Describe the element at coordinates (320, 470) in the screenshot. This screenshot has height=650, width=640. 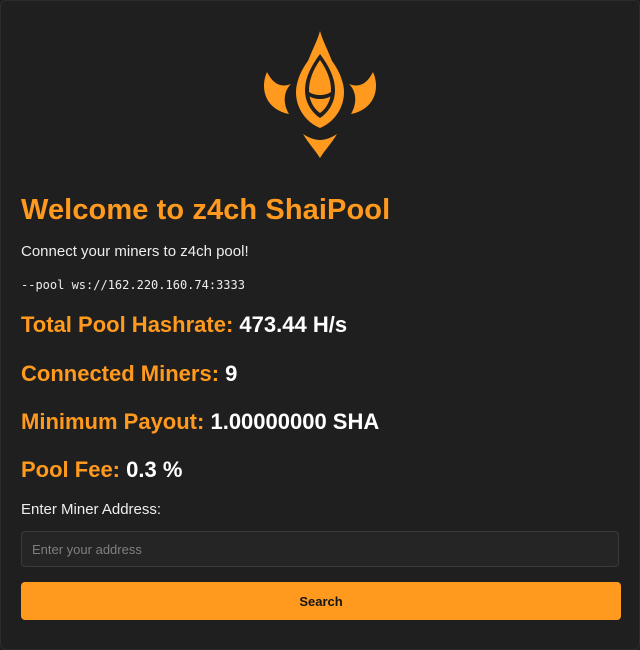
I see `stat-fee: Pool Fee: 0.3 %` at that location.